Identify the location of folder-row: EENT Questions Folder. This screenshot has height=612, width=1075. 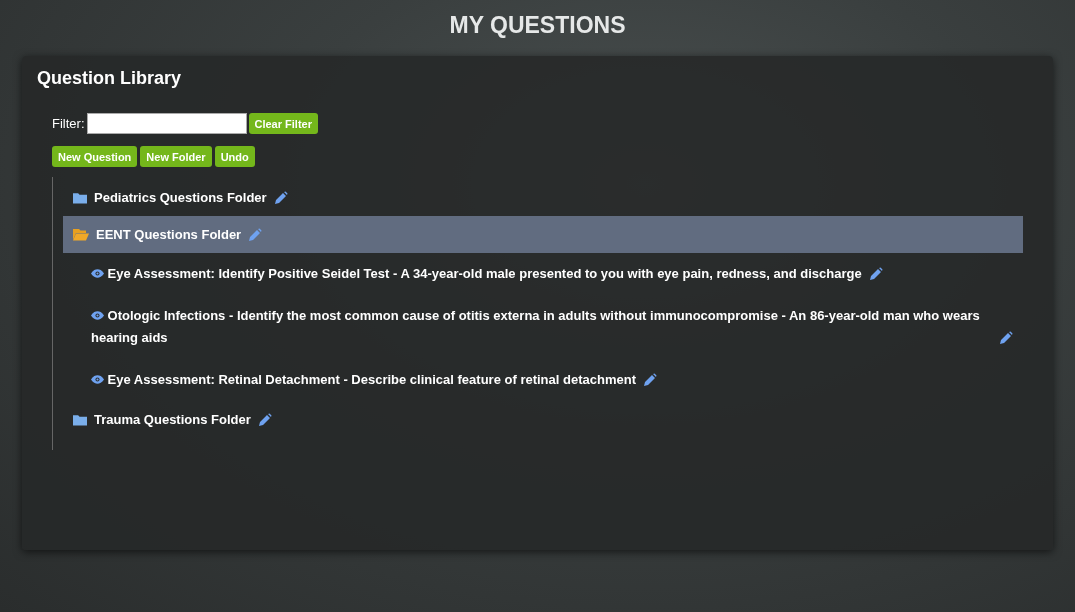
(543, 234).